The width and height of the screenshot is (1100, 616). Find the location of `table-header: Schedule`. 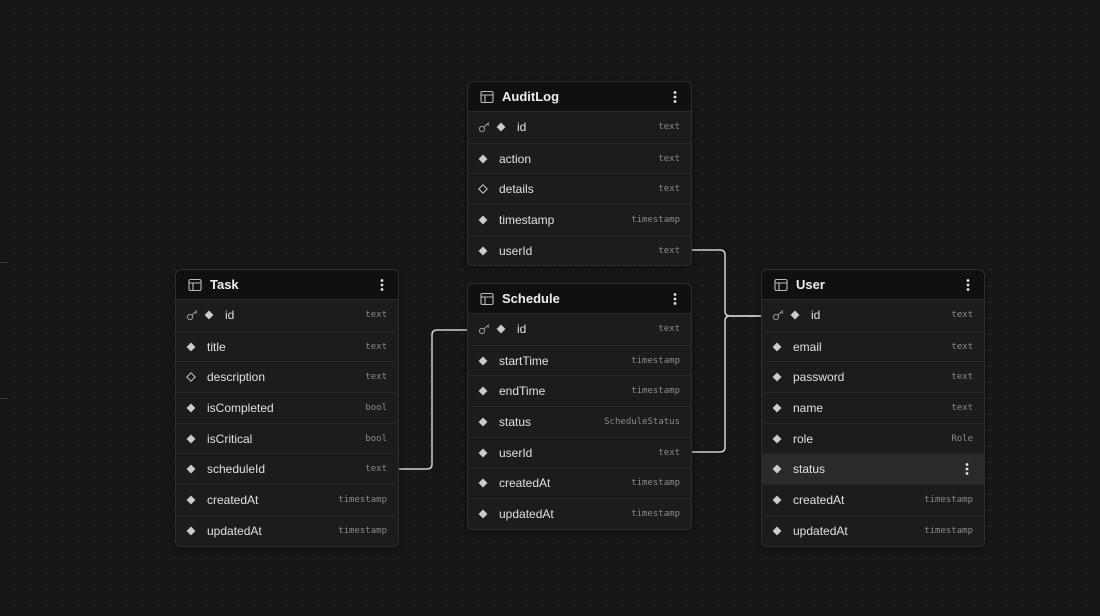

table-header: Schedule is located at coordinates (579, 299).